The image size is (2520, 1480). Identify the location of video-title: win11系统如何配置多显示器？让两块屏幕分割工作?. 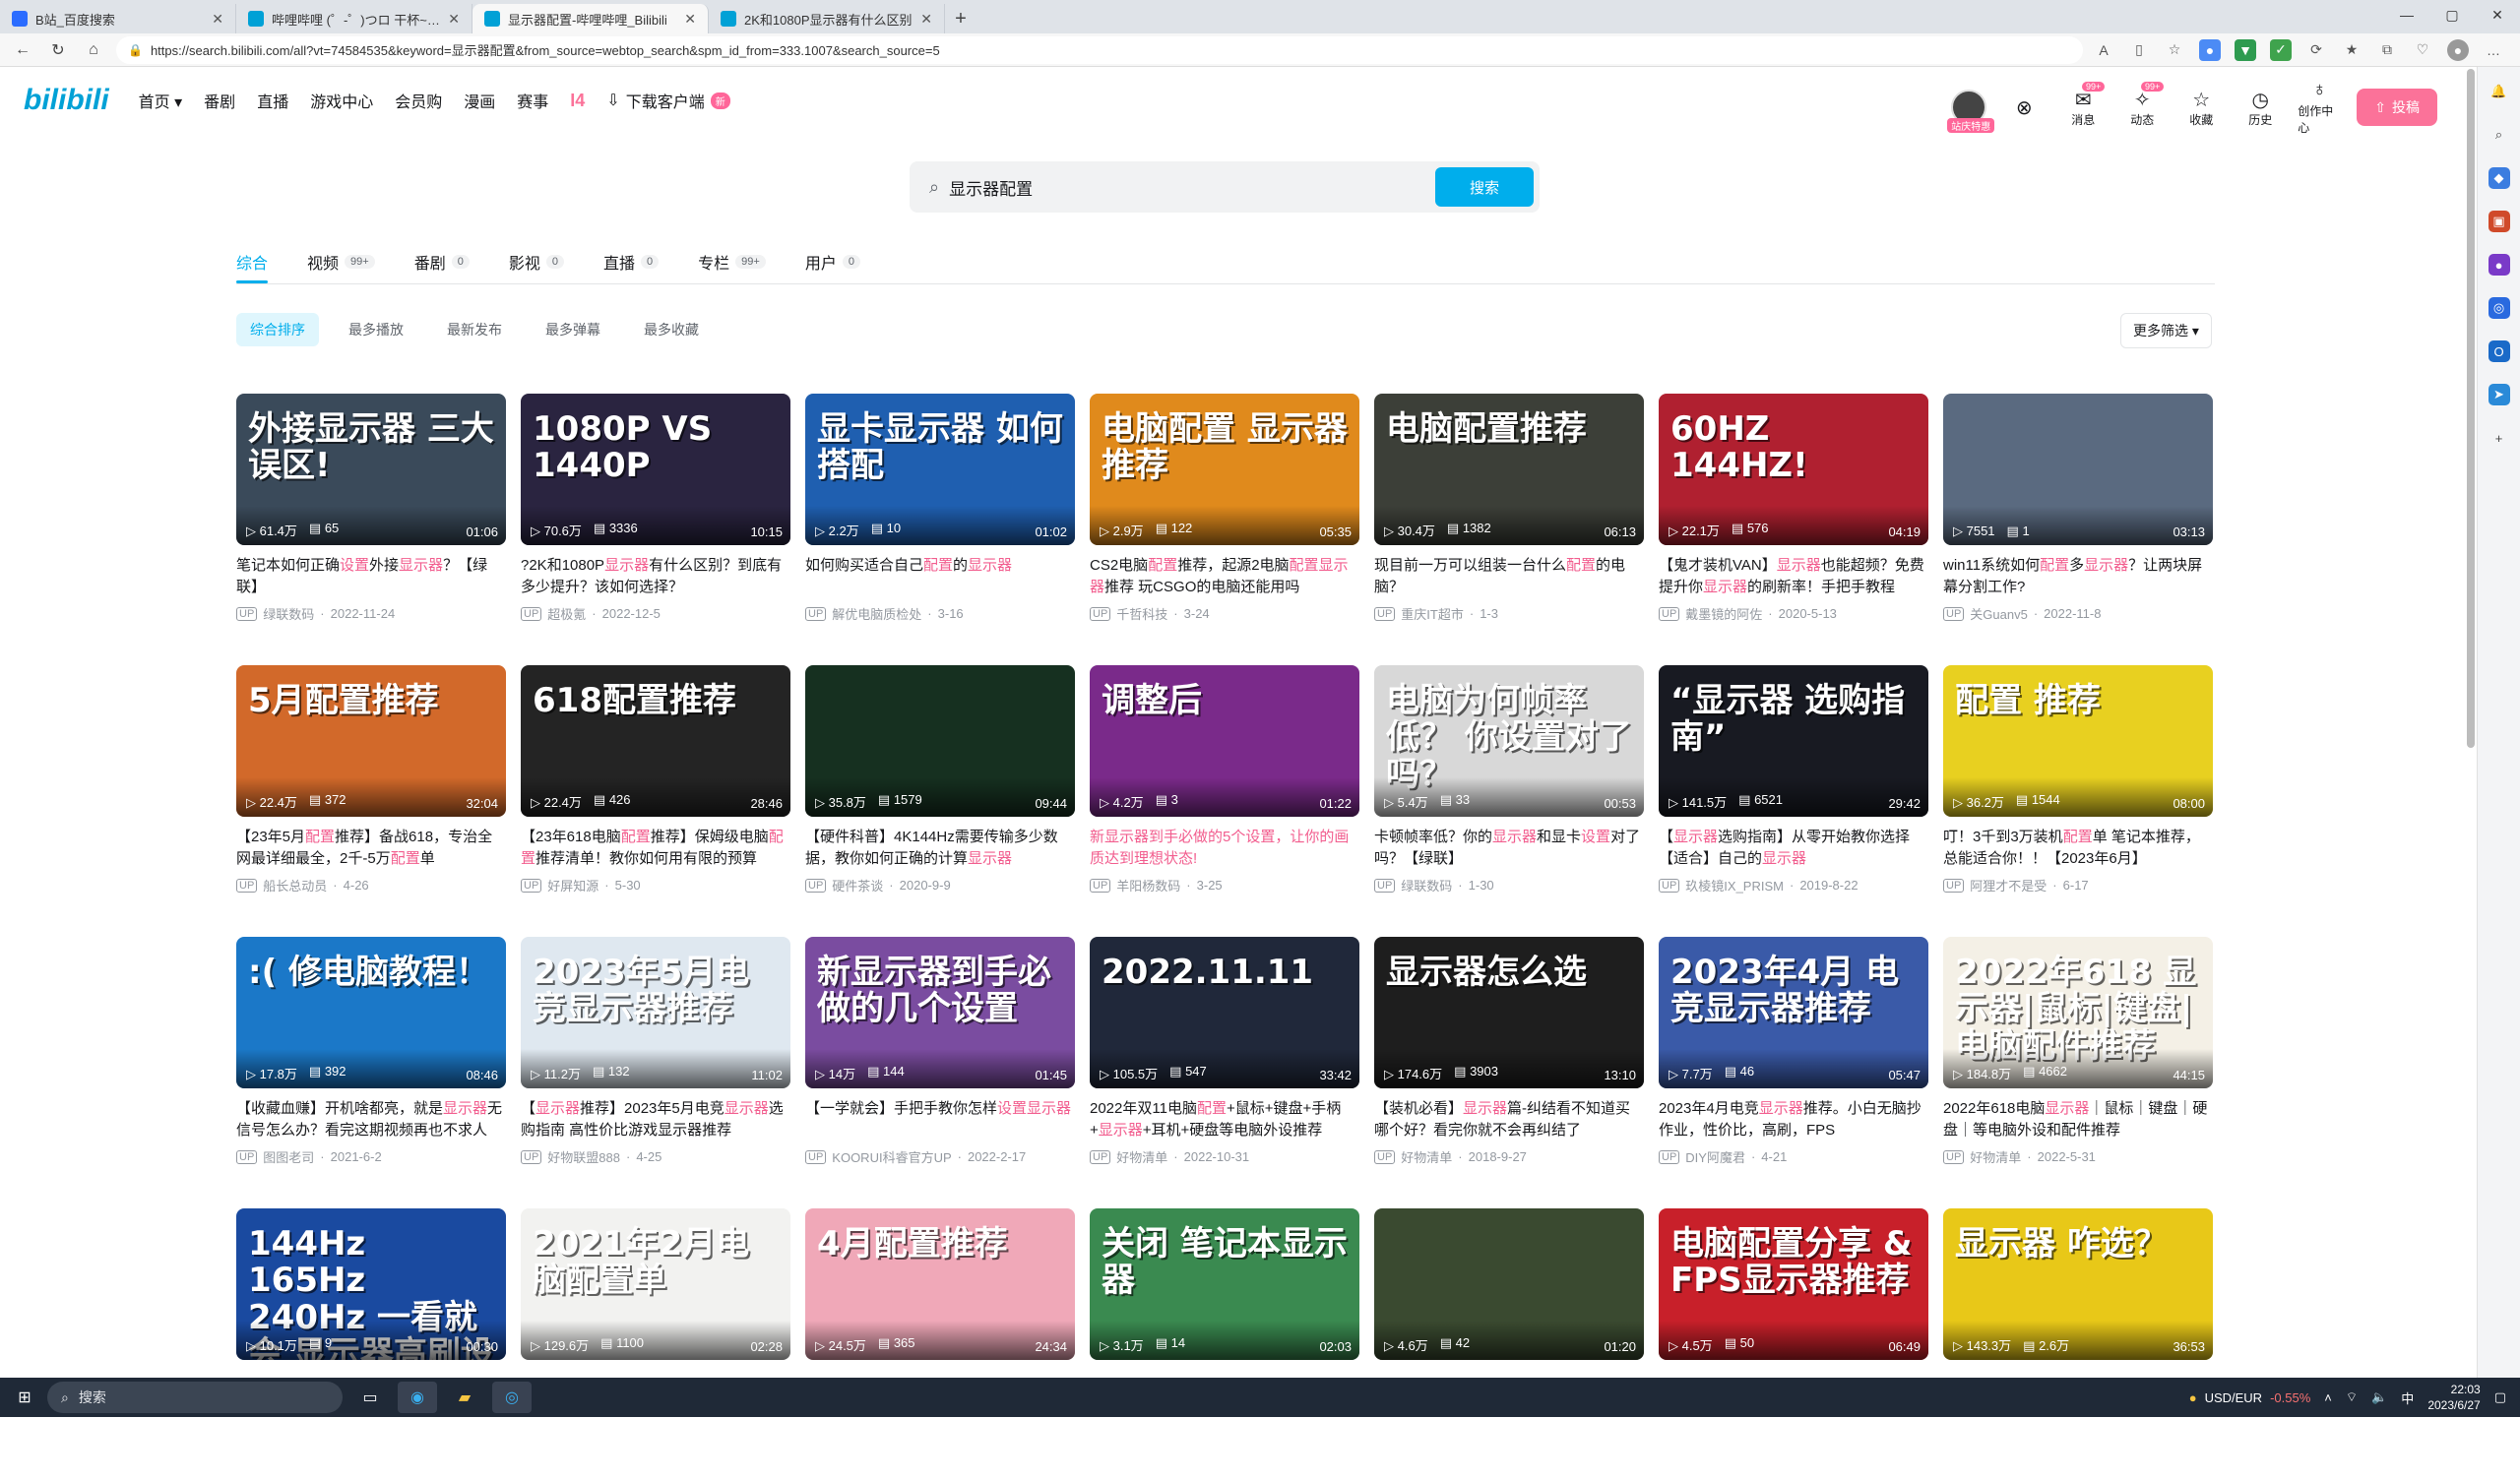
(2078, 576).